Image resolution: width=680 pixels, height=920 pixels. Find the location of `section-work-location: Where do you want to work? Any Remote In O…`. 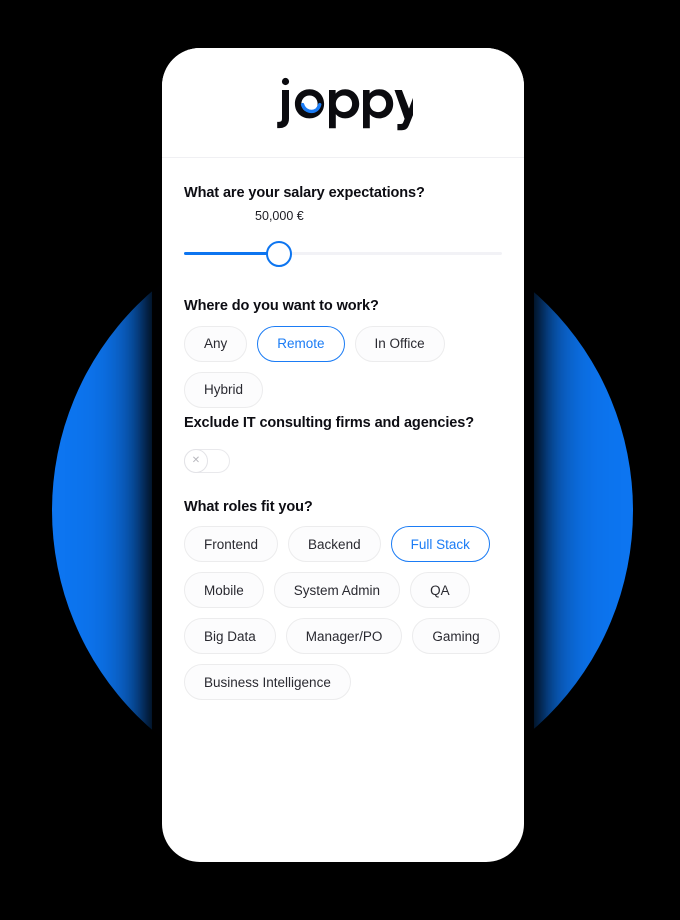

section-work-location: Where do you want to work? Any Remote In O… is located at coordinates (343, 352).